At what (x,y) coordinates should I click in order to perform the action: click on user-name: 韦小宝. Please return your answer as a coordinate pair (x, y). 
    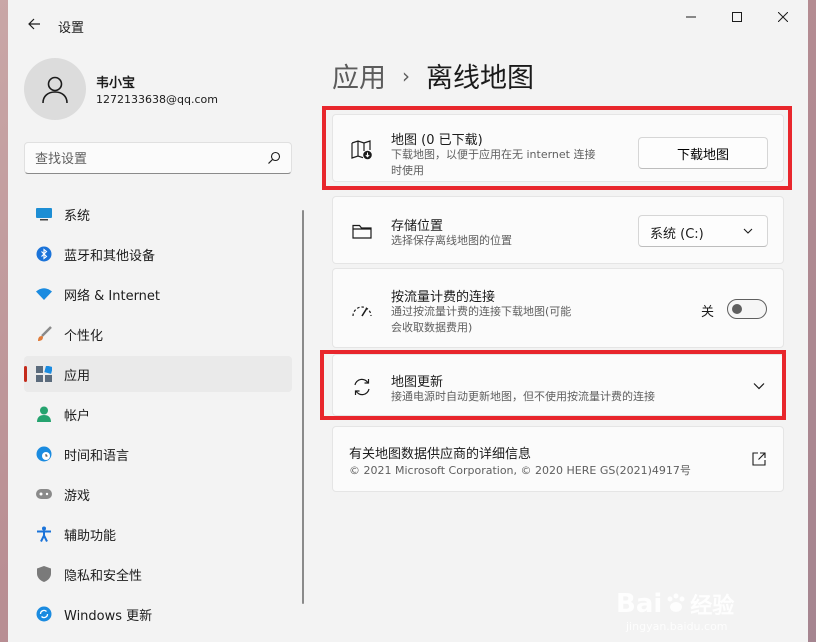
    Looking at the image, I should click on (116, 83).